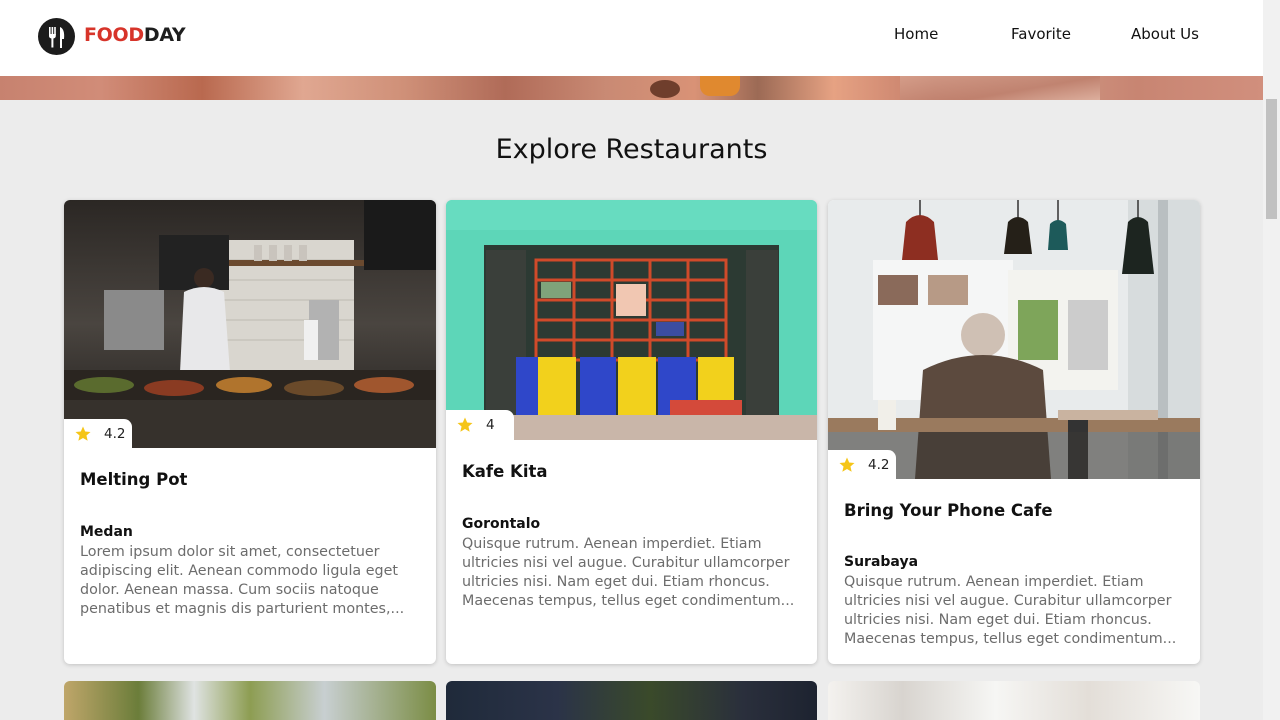  What do you see at coordinates (134, 479) in the screenshot?
I see `restaurant-name: Melting Pot` at bounding box center [134, 479].